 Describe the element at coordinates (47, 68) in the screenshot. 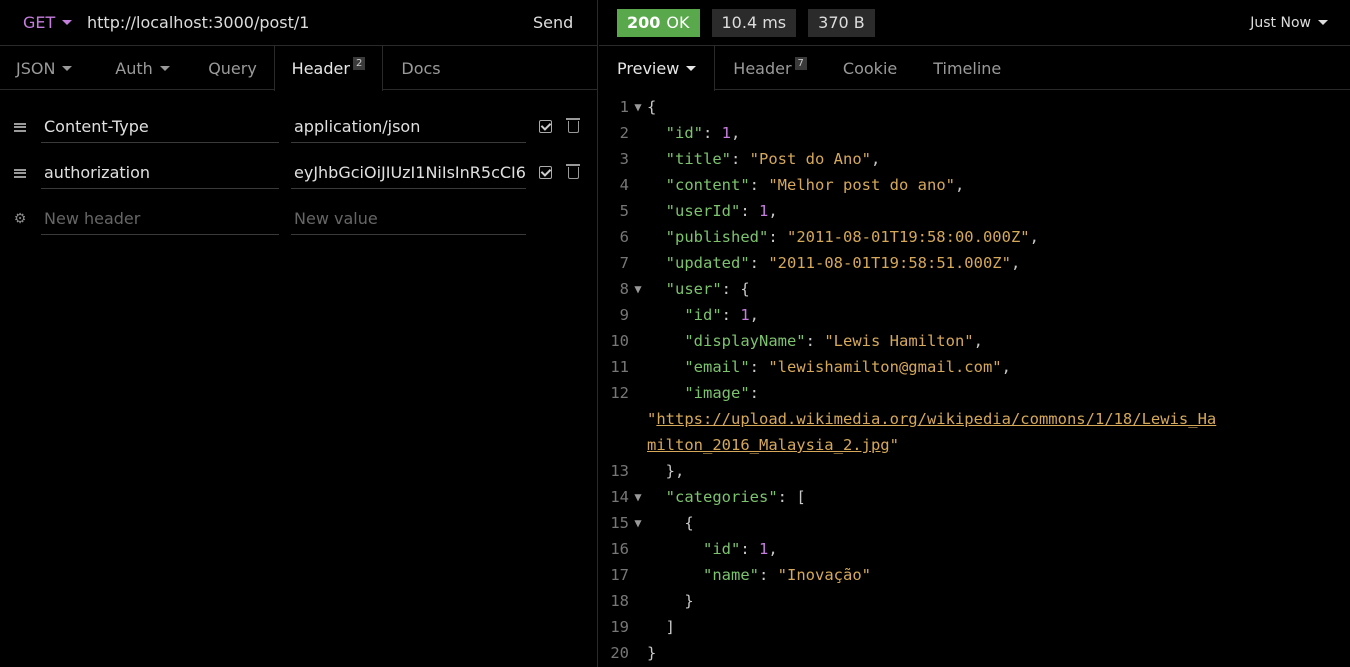

I see `tab-json: JSON` at that location.